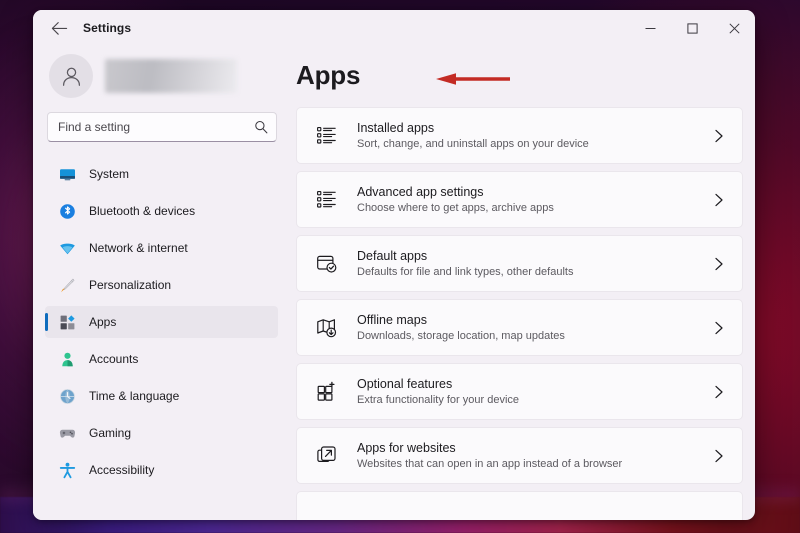 This screenshot has height=533, width=800. Describe the element at coordinates (67, 248) in the screenshot. I see `wifi-icon` at that location.